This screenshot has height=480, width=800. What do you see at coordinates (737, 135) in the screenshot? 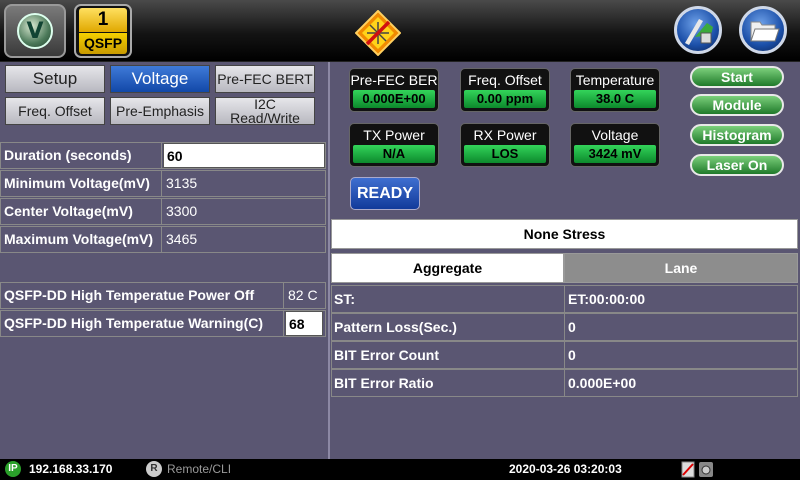
I see `histogram-button: Histogram` at bounding box center [737, 135].